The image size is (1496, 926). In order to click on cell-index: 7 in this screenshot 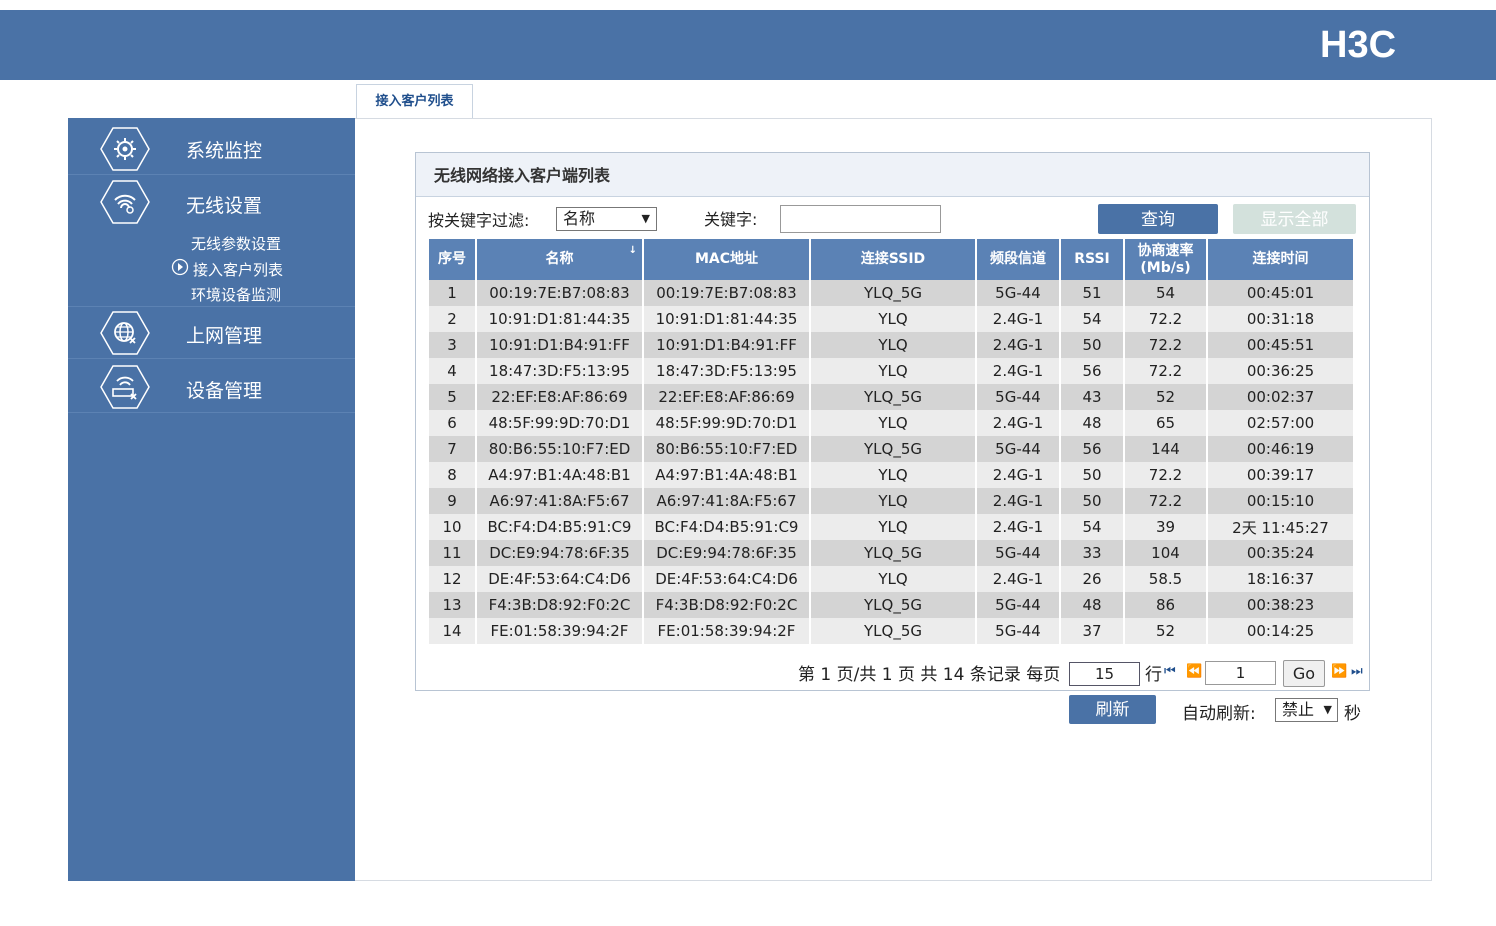, I will do `click(453, 449)`.